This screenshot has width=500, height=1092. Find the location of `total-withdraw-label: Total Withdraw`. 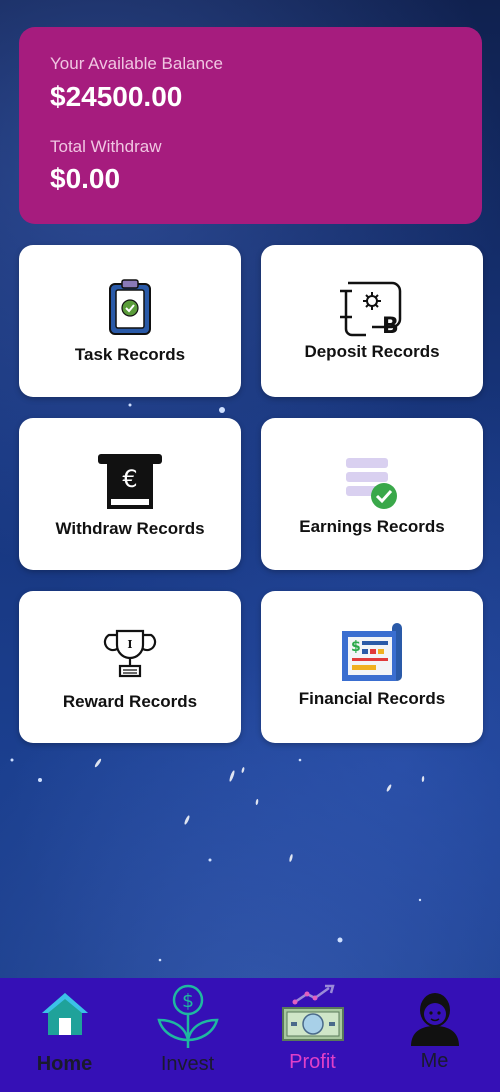

total-withdraw-label: Total Withdraw is located at coordinates (106, 146).